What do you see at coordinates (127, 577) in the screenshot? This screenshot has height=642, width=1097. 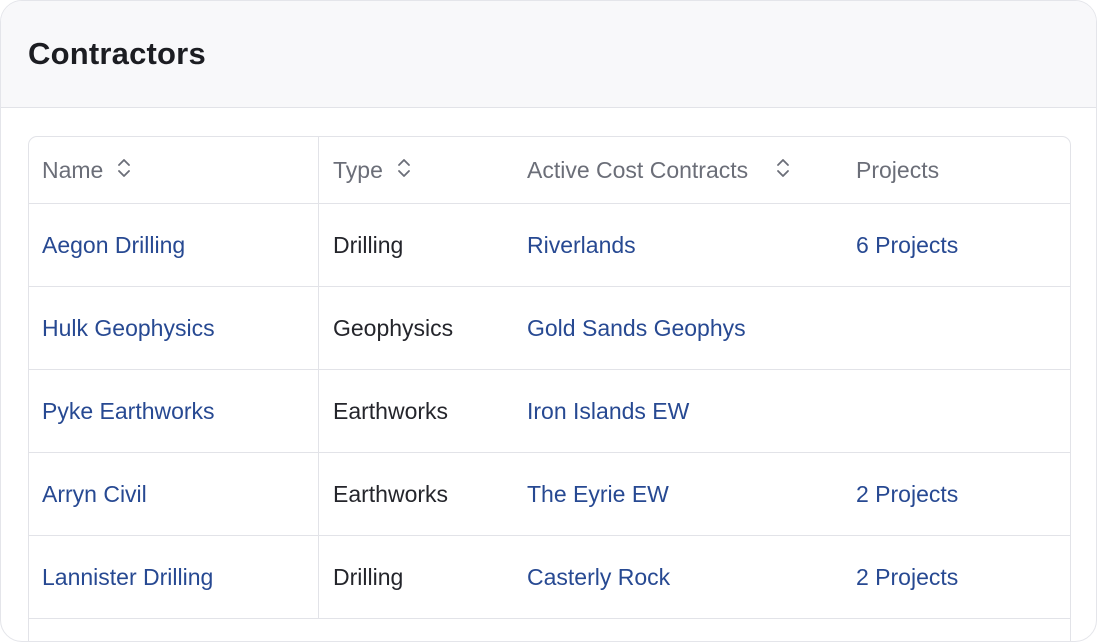 I see `contractor-name-link: Lannister Drilling` at bounding box center [127, 577].